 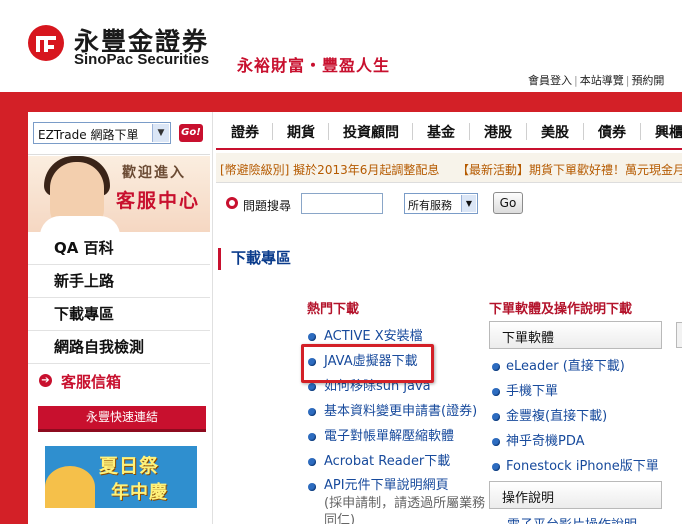 I want to click on download-link: ACTIVE X安裝檔, so click(x=373, y=336).